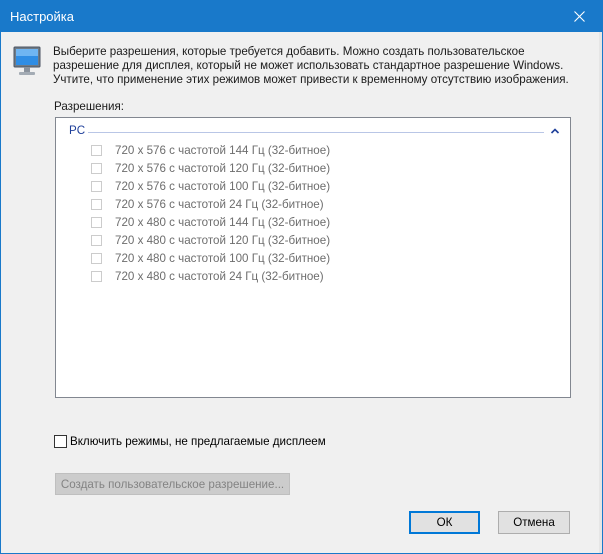 This screenshot has height=554, width=603. I want to click on mode-label: 720 x 576 с частотой 120 Гц (32-битное), so click(223, 168).